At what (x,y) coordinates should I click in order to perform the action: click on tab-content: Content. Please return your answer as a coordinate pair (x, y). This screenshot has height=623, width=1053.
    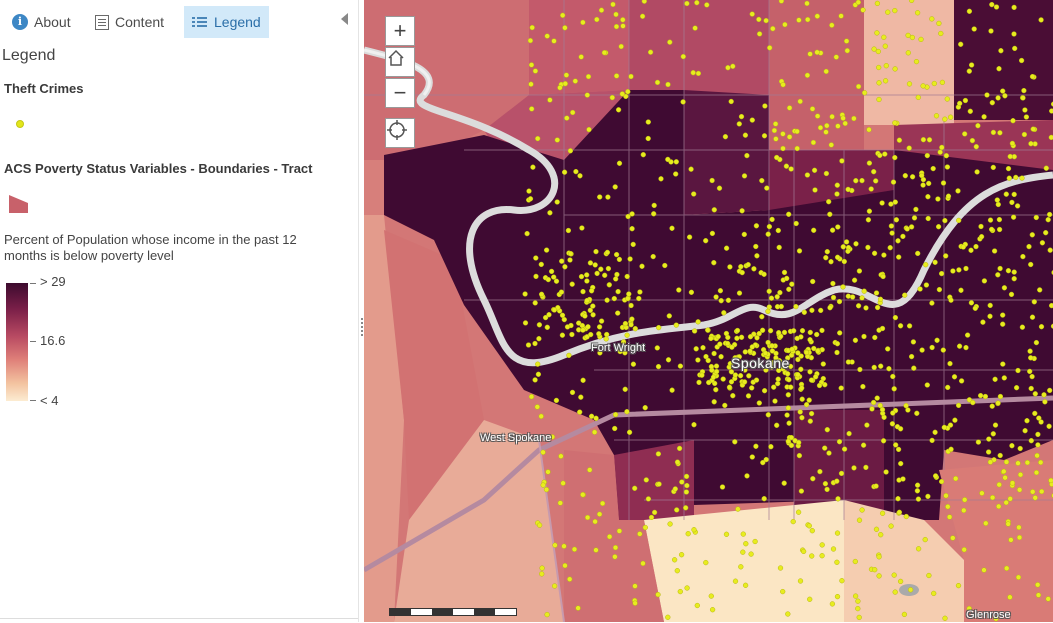
    Looking at the image, I should click on (129, 22).